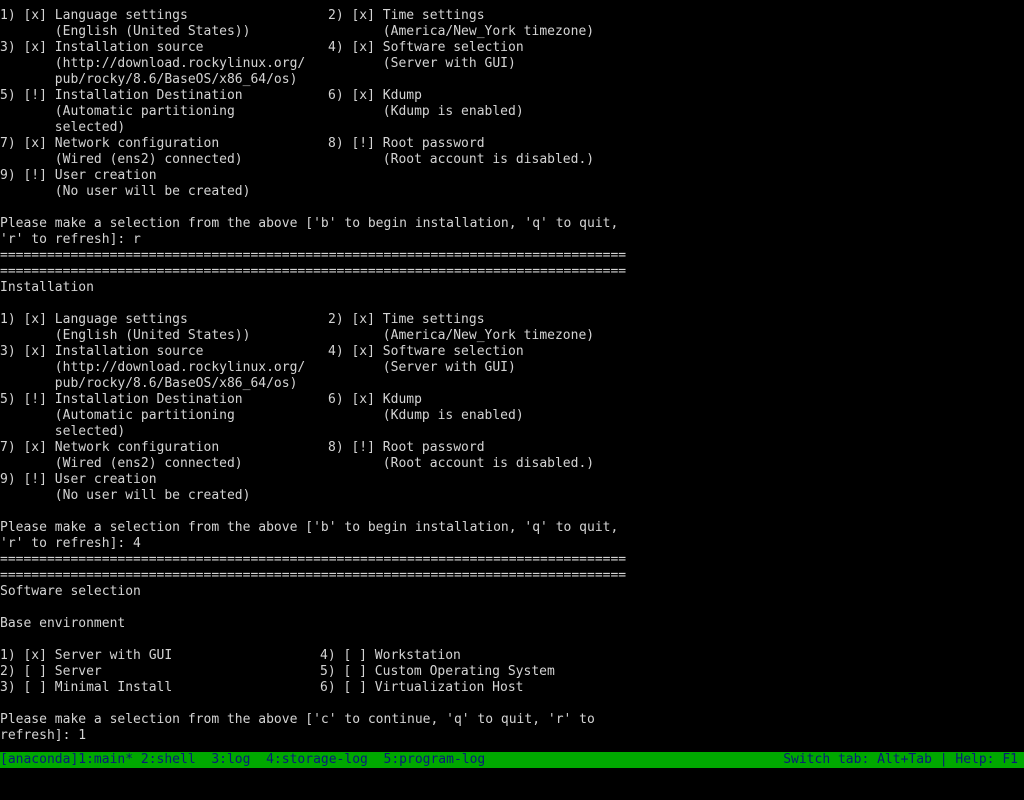 This screenshot has width=1024, height=800. What do you see at coordinates (70, 591) in the screenshot?
I see `software-selection-title: Software selection` at bounding box center [70, 591].